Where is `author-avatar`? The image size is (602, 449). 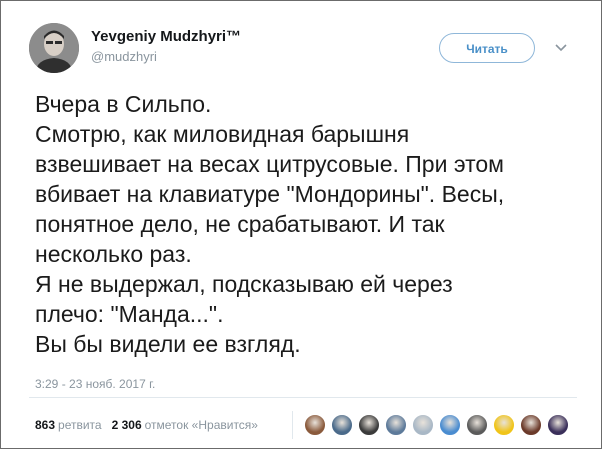 author-avatar is located at coordinates (54, 48).